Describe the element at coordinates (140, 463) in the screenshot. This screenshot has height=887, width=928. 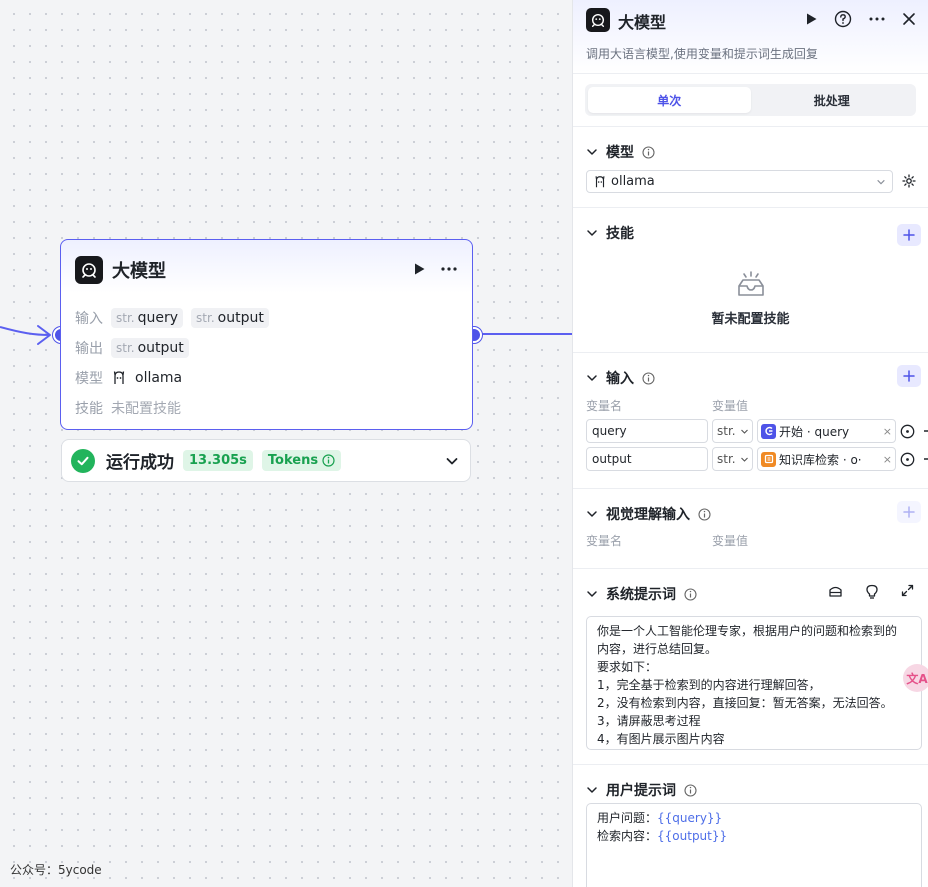
I see `run-status-text: 运行成功` at that location.